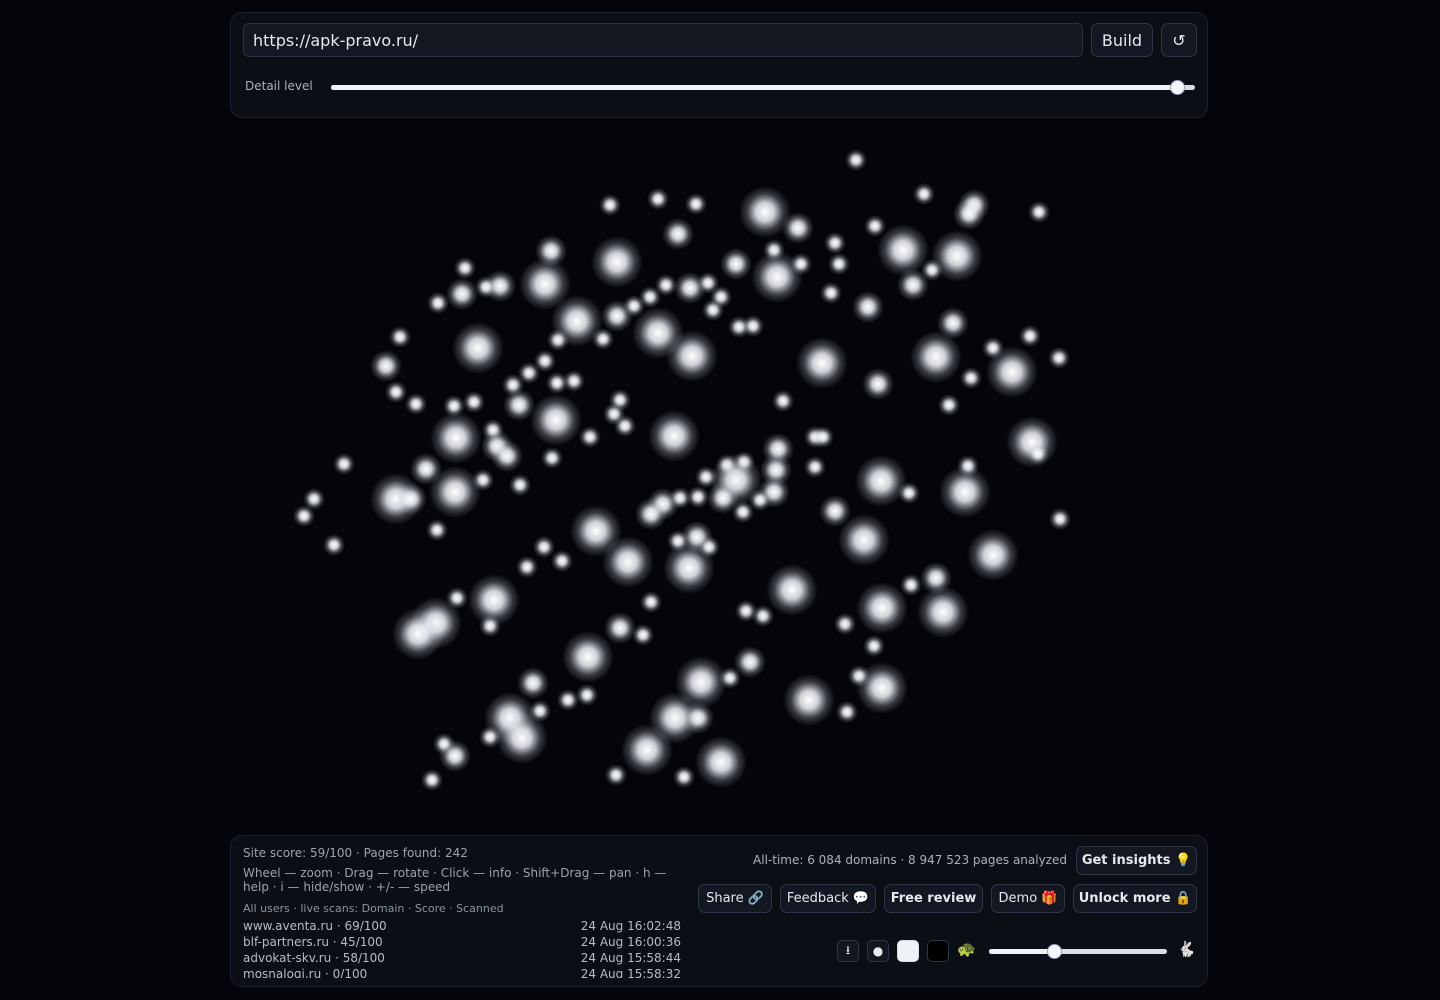 This screenshot has height=1000, width=1440. I want to click on share-button: Share 🔗, so click(735, 898).